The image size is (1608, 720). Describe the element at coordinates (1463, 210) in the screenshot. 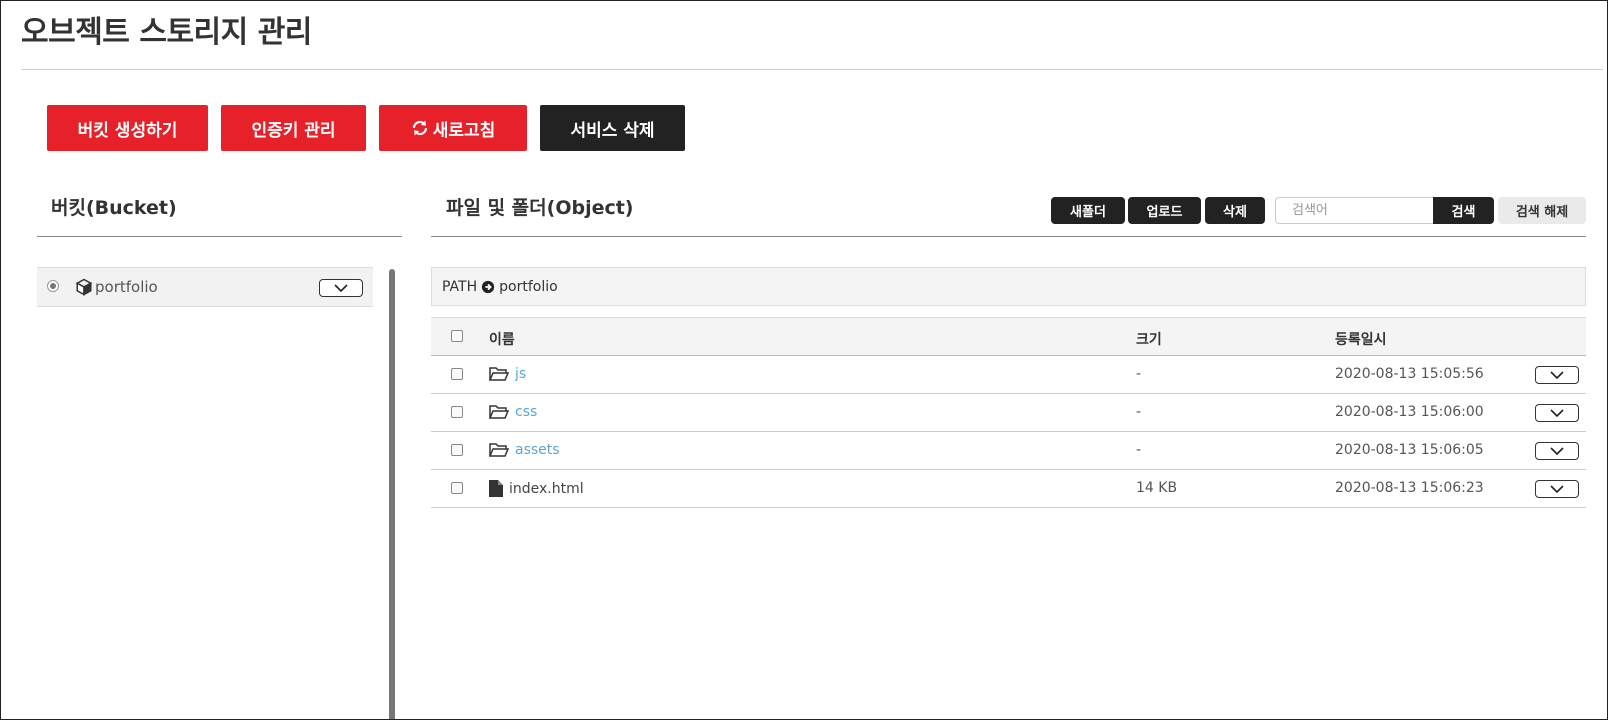

I see `search-button: 검색` at that location.